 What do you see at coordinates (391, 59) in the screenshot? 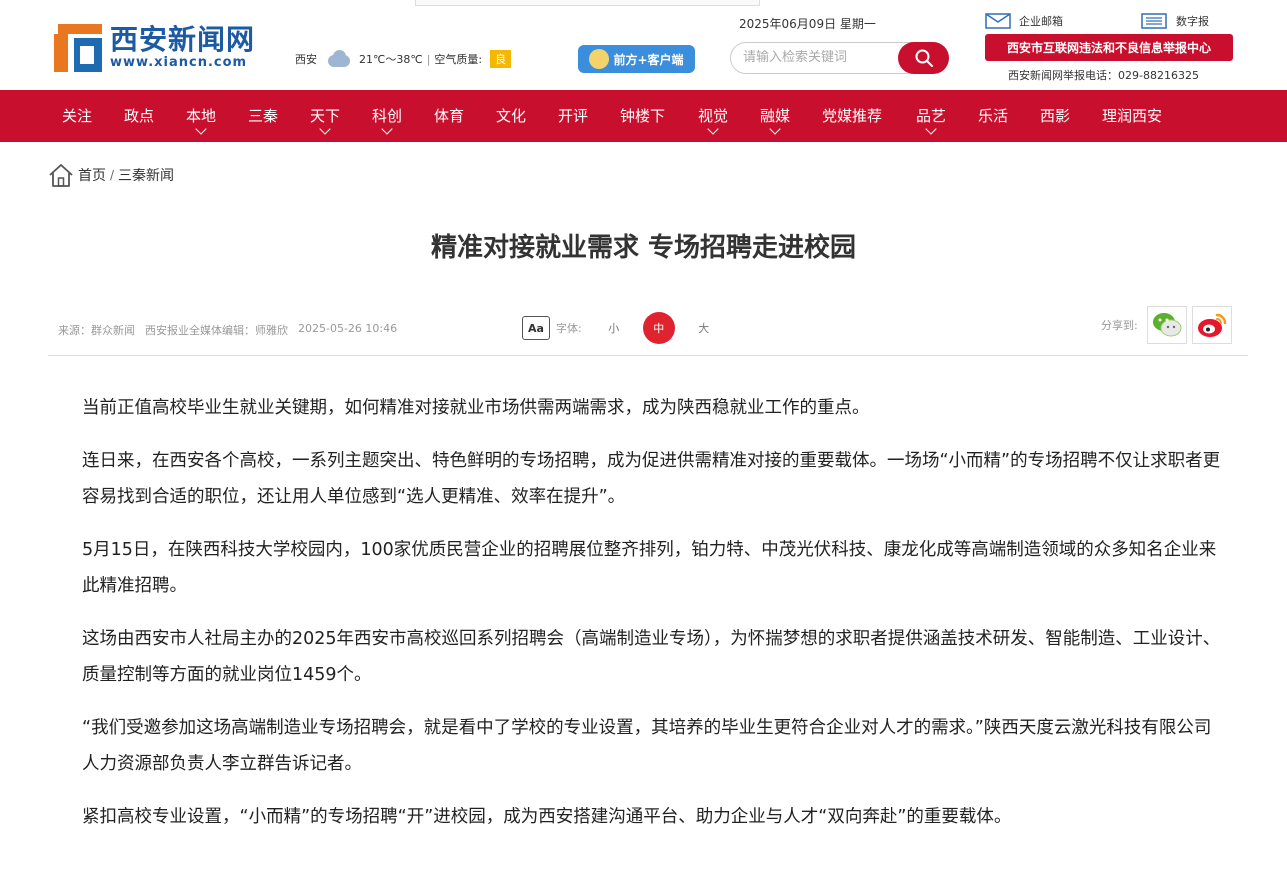
I see `weather-temp: 21℃～38℃` at bounding box center [391, 59].